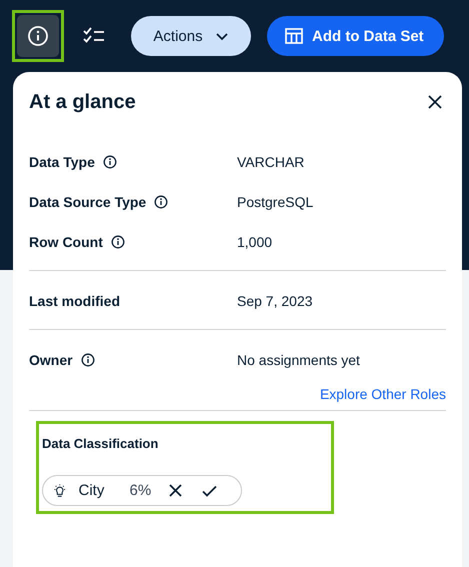 This screenshot has height=567, width=469. I want to click on confidence-value: 6%, so click(141, 490).